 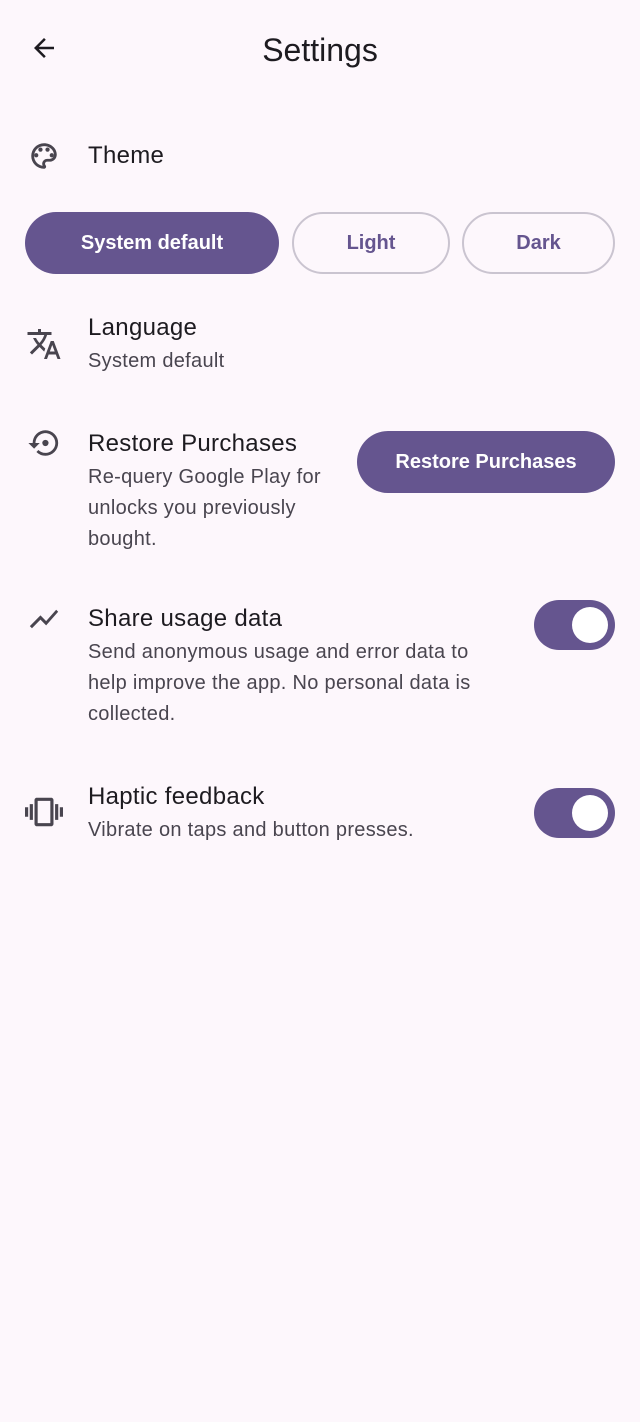 I want to click on palette-icon, so click(x=44, y=156).